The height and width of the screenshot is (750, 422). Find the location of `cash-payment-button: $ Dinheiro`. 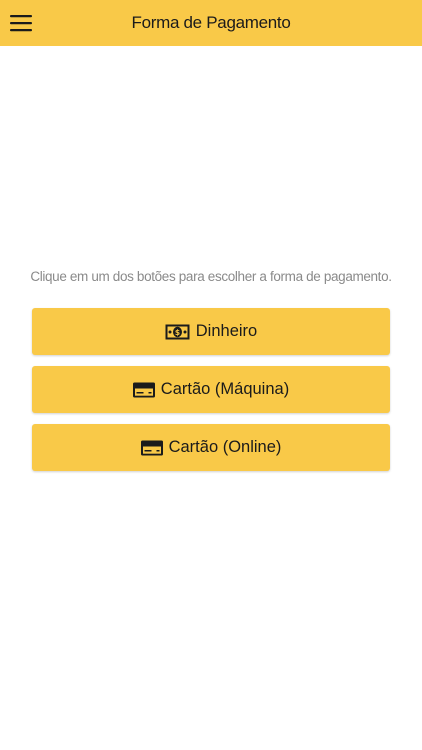

cash-payment-button: $ Dinheiro is located at coordinates (211, 331).